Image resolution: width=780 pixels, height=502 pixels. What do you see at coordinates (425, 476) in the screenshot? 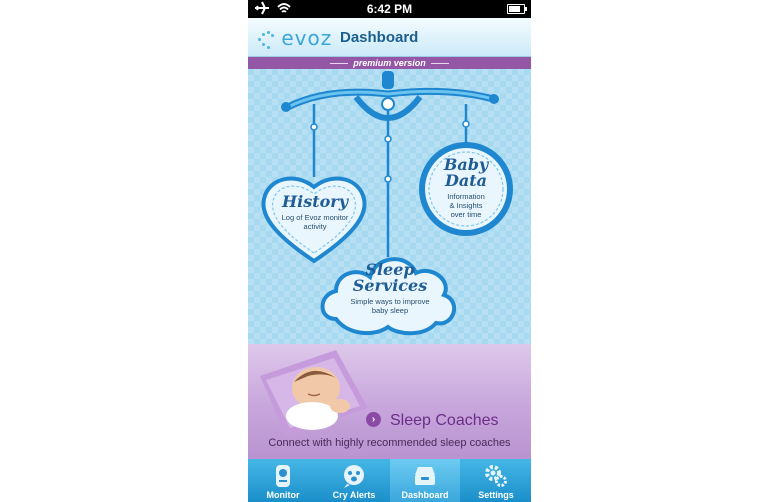
I see `dashboard-icon` at bounding box center [425, 476].